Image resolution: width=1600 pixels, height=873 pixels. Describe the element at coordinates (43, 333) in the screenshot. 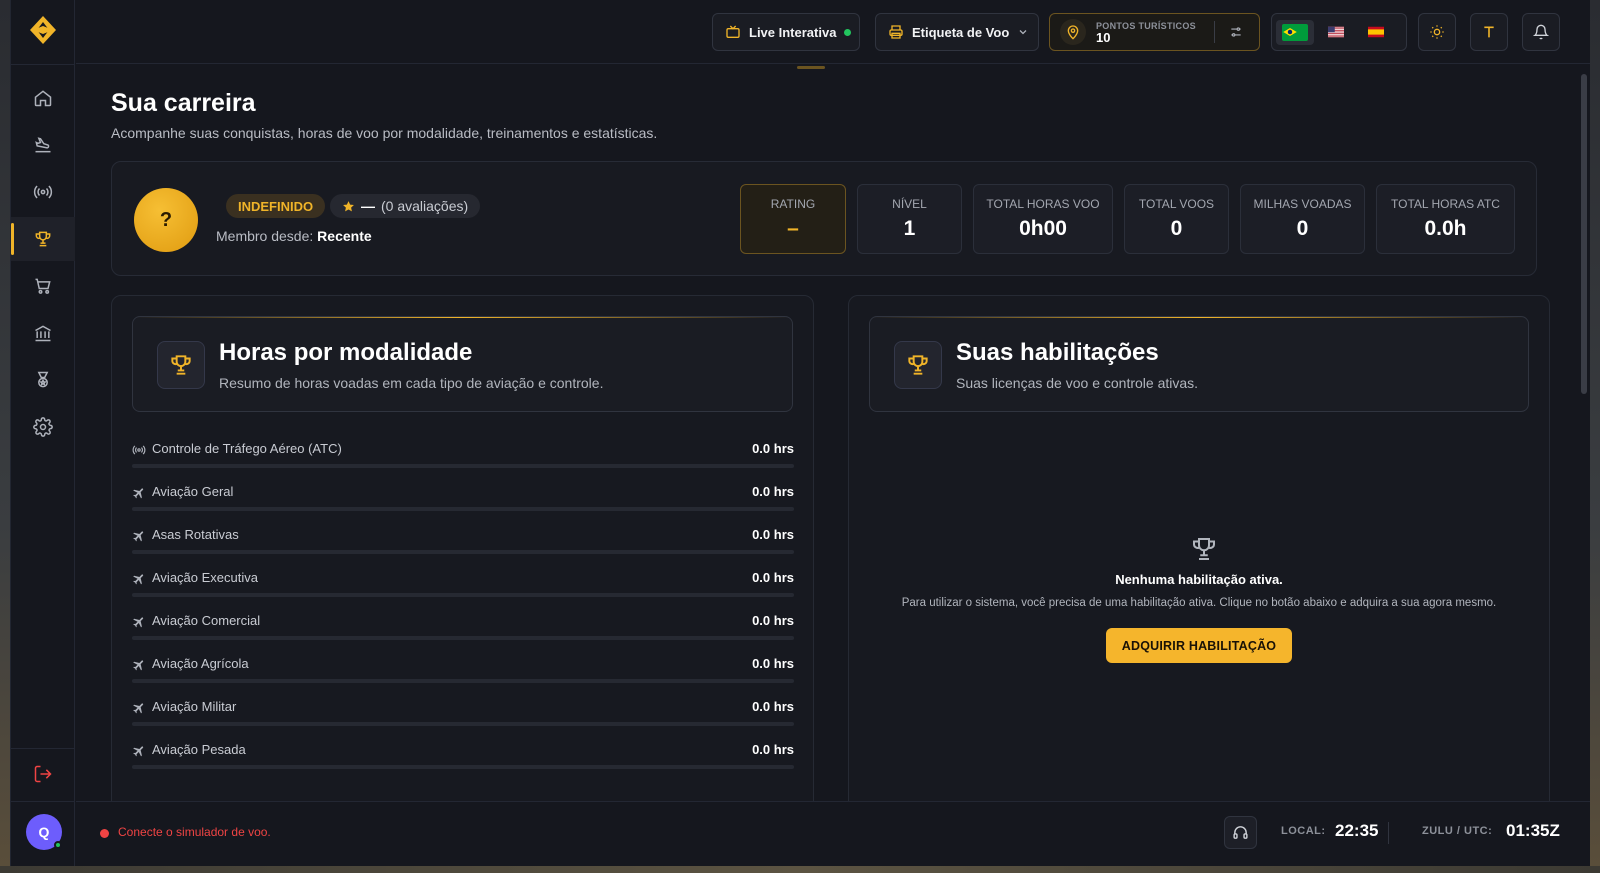

I see `sidebar-item-bank` at that location.